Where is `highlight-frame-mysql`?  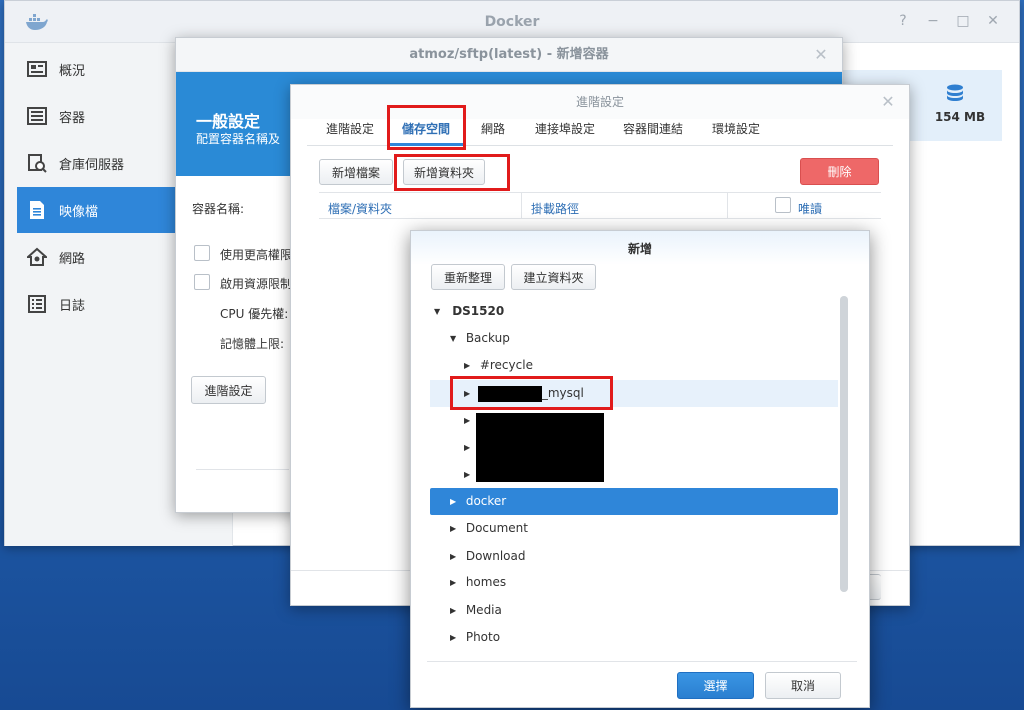 highlight-frame-mysql is located at coordinates (531, 393).